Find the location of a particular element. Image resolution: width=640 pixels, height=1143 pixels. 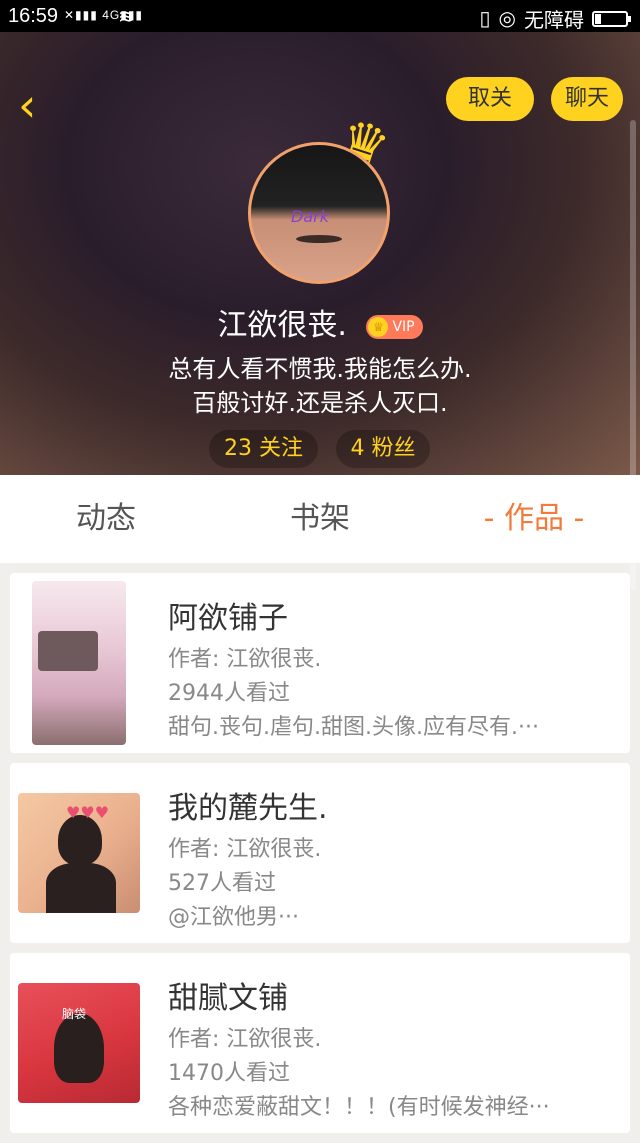

work-views: 1470人看过 is located at coordinates (229, 1073).